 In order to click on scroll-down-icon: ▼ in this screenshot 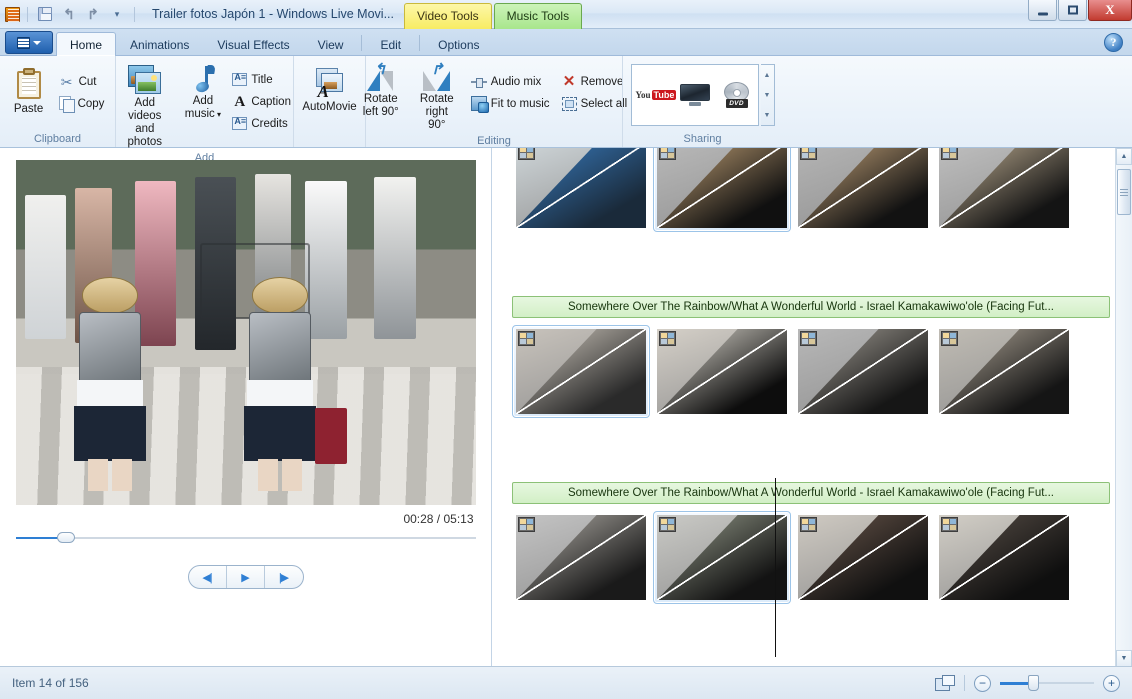, I will do `click(767, 95)`.